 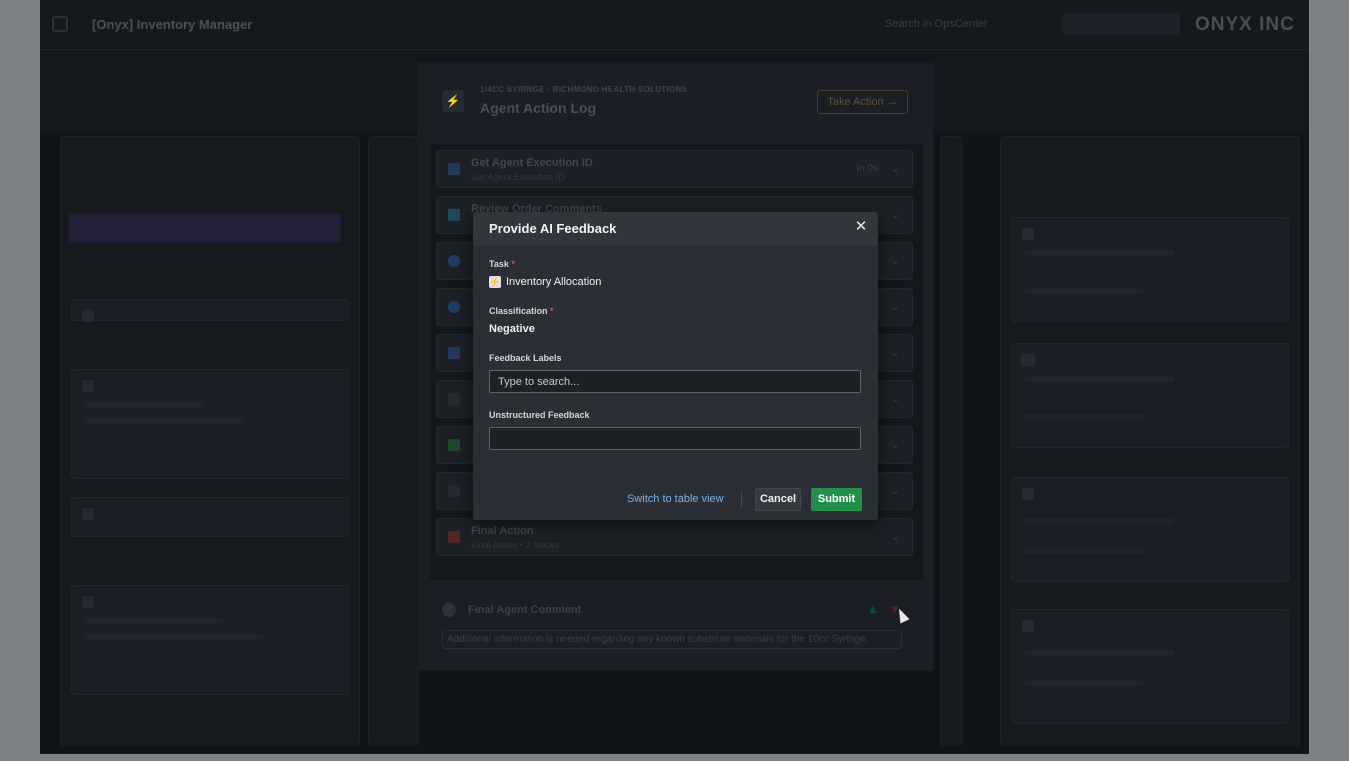 What do you see at coordinates (502, 531) in the screenshot?
I see `step-title: Final Action` at bounding box center [502, 531].